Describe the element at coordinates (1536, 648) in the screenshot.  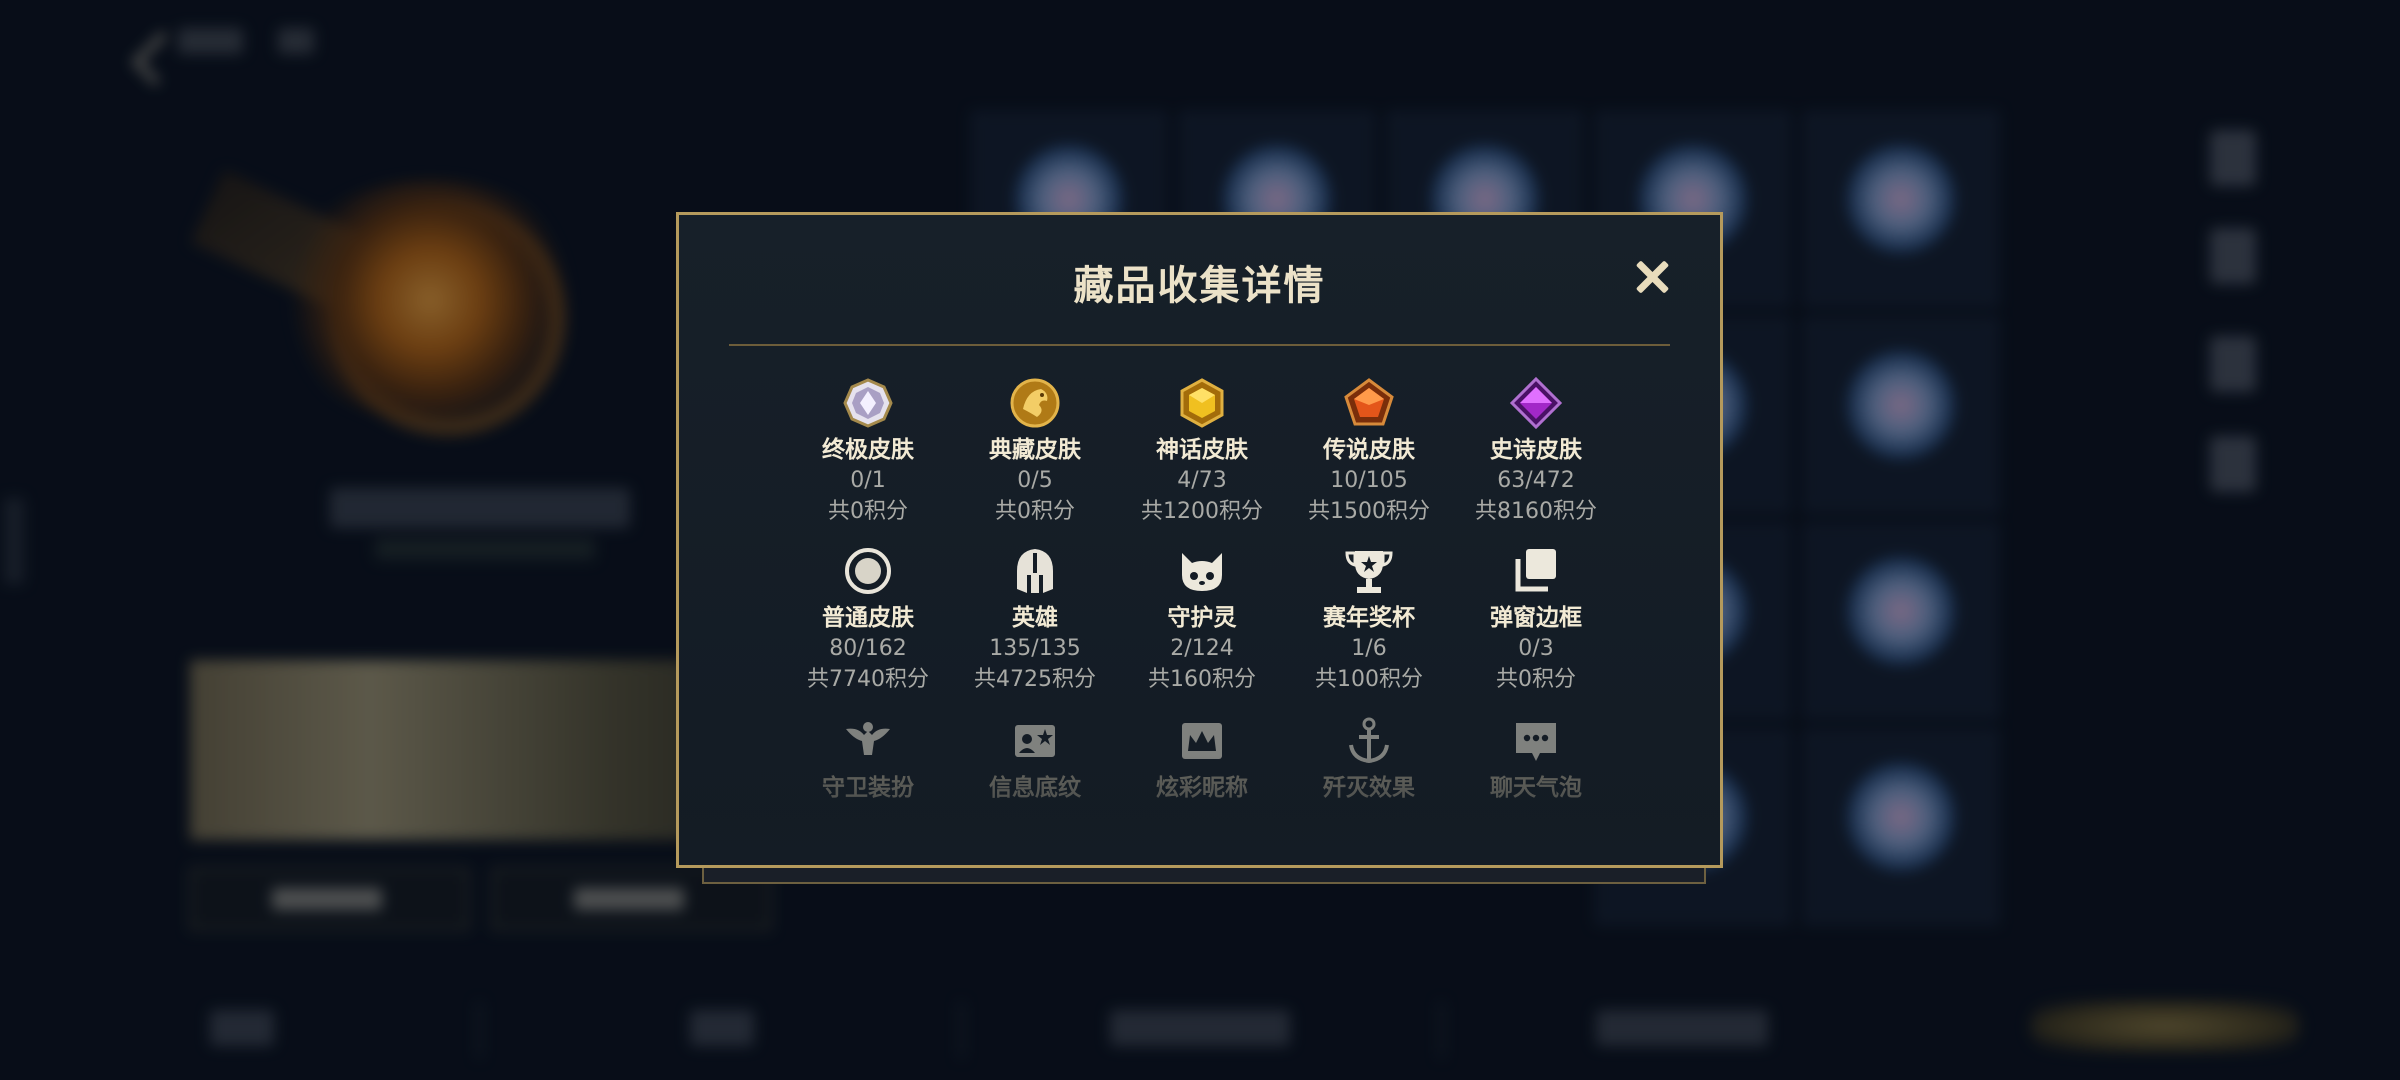
I see `stat-count: 0/3` at that location.